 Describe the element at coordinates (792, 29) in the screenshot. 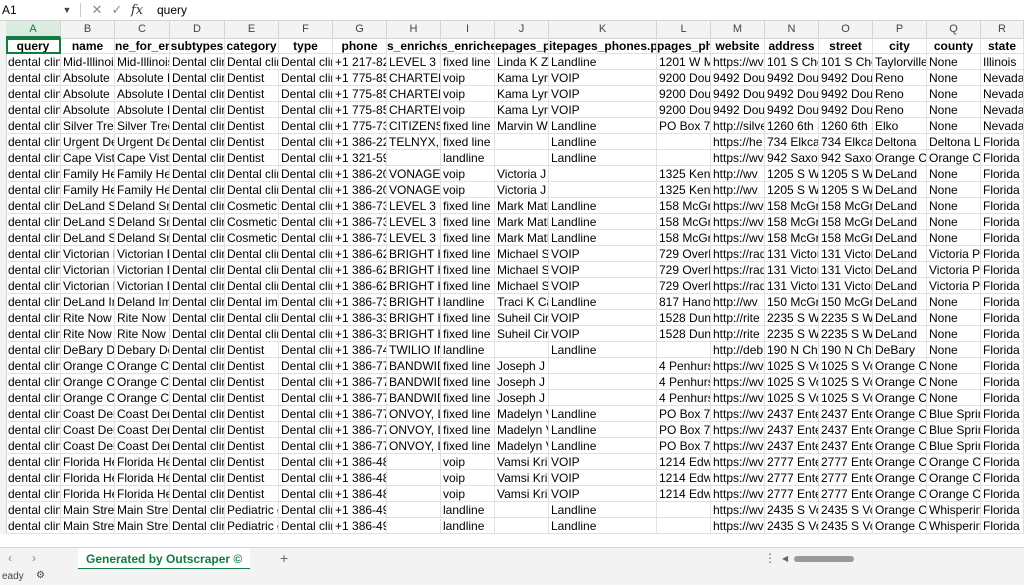

I see `column-header-n: N` at that location.